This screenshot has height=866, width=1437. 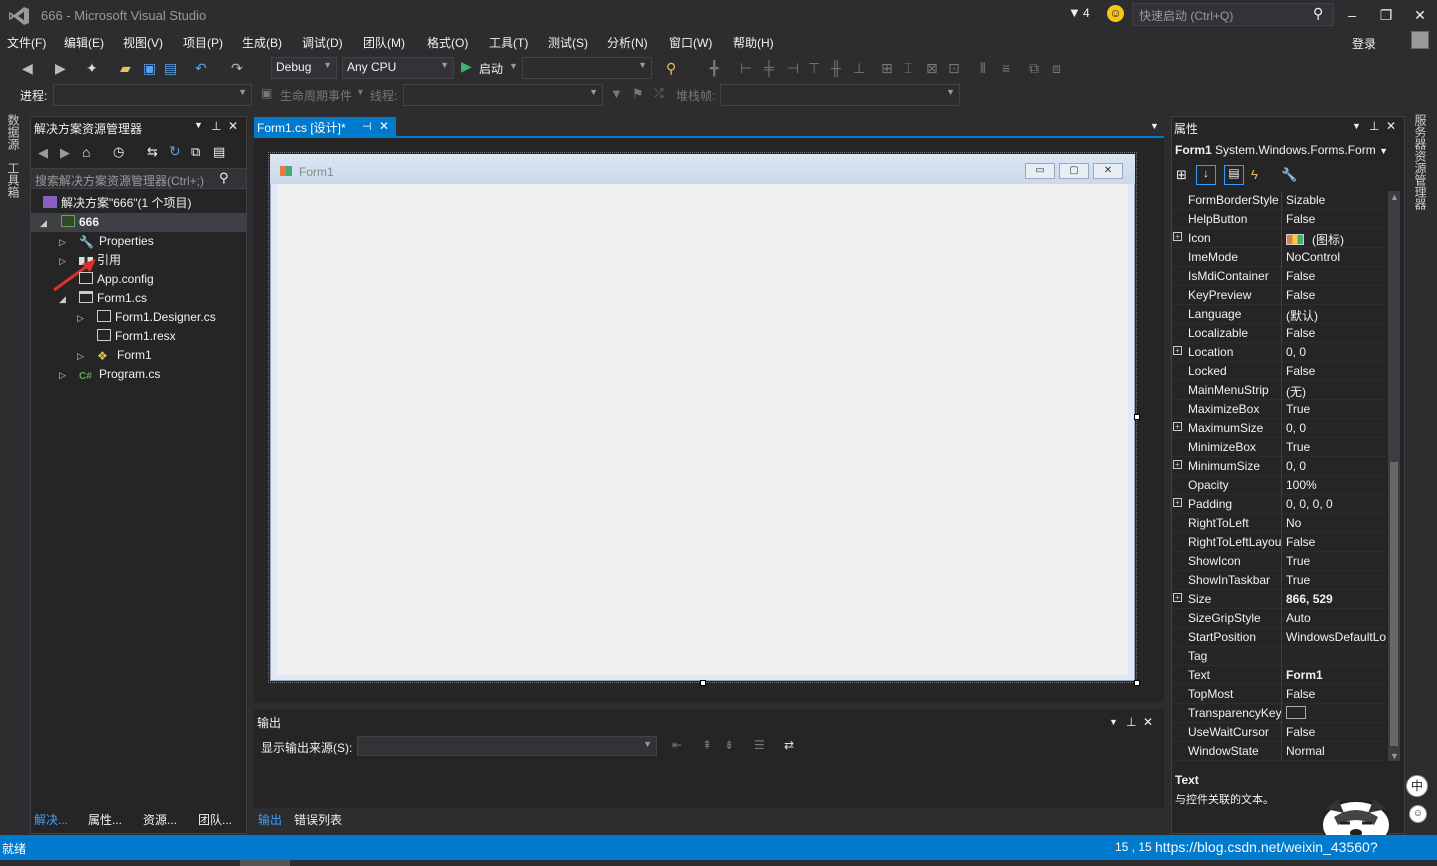 I want to click on property-row: SizeGripStyle Auto, so click(x=1279, y=618).